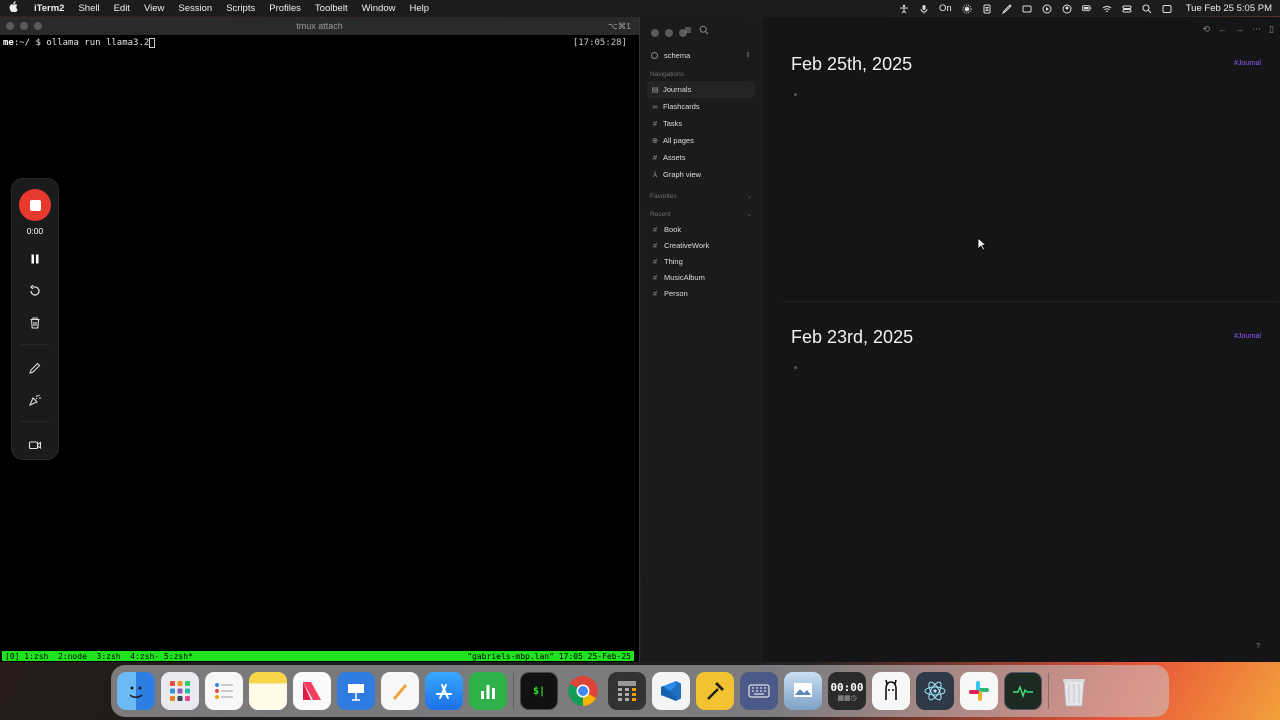 The image size is (1280, 720). Describe the element at coordinates (35, 344) in the screenshot. I see `recorder-divider` at that location.